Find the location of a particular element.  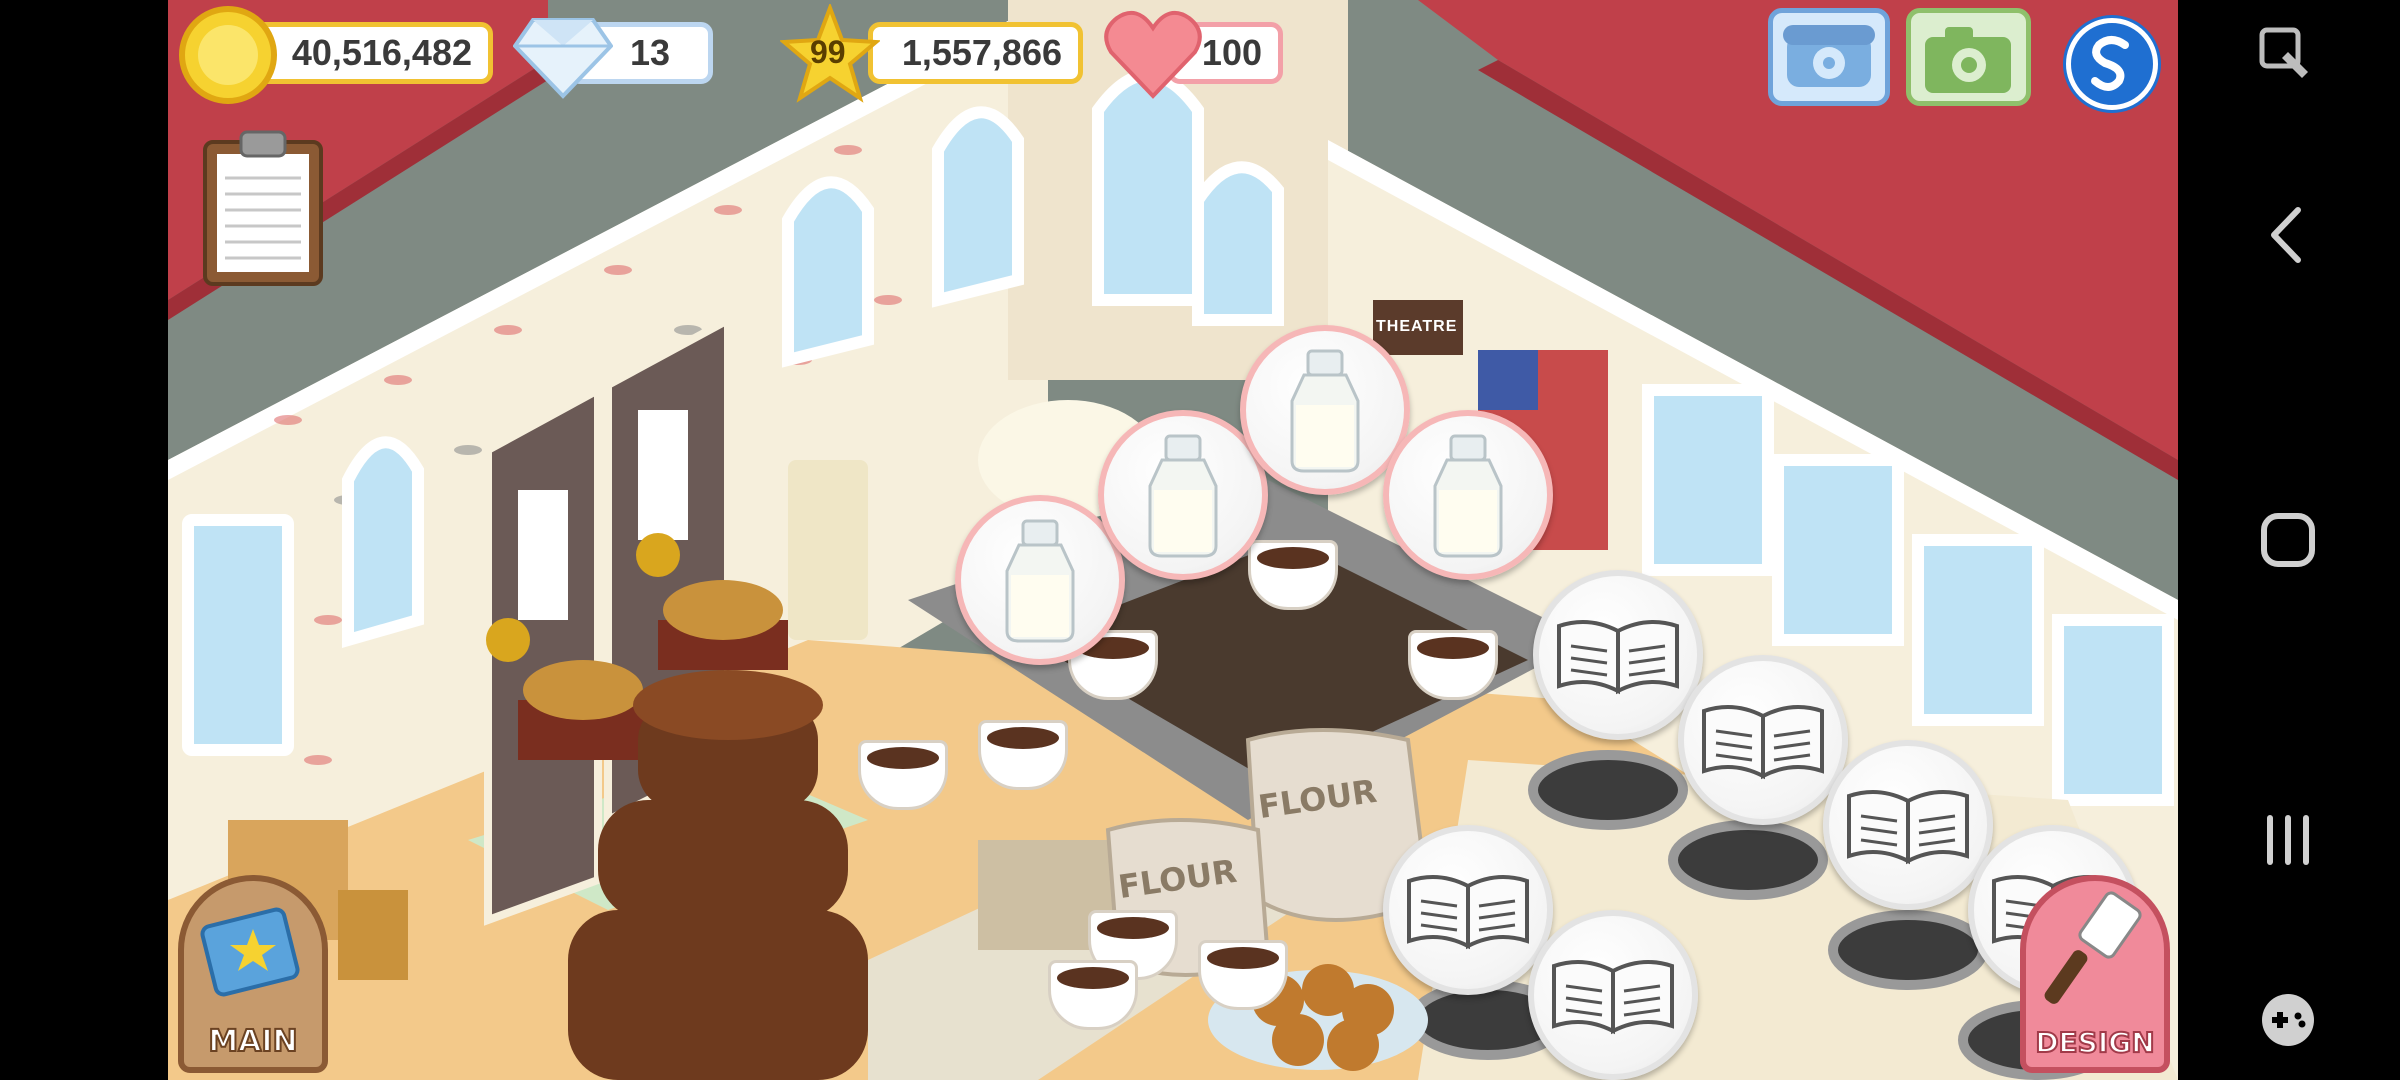

social-s-icon is located at coordinates (2110, 63).